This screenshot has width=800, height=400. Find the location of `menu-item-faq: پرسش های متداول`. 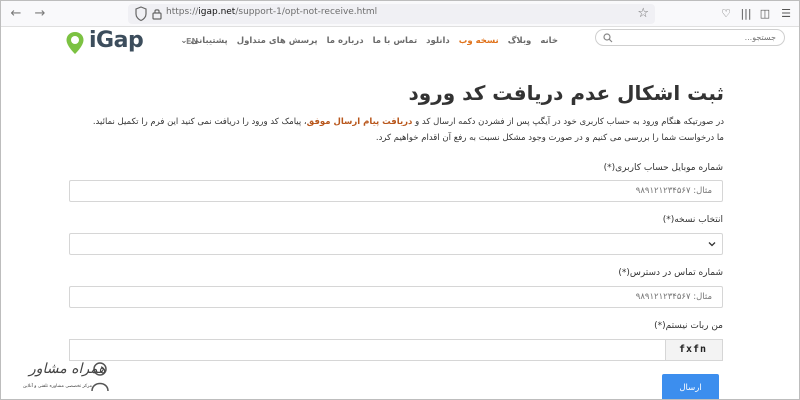

menu-item-faq: پرسش های متداول is located at coordinates (277, 41).